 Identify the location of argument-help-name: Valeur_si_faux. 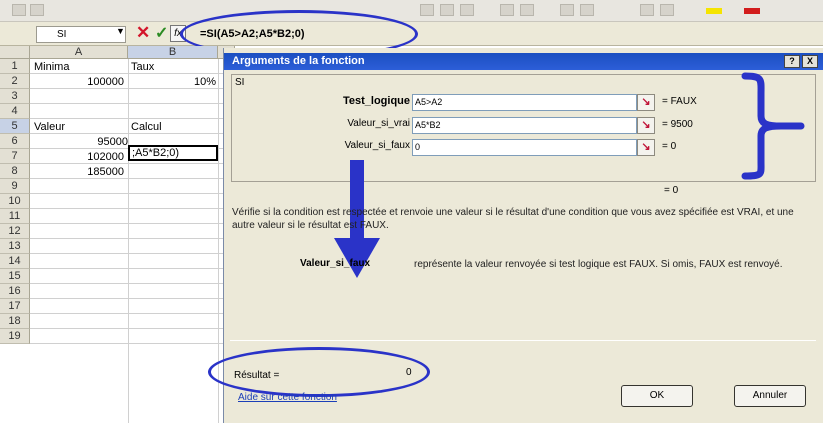
(335, 263).